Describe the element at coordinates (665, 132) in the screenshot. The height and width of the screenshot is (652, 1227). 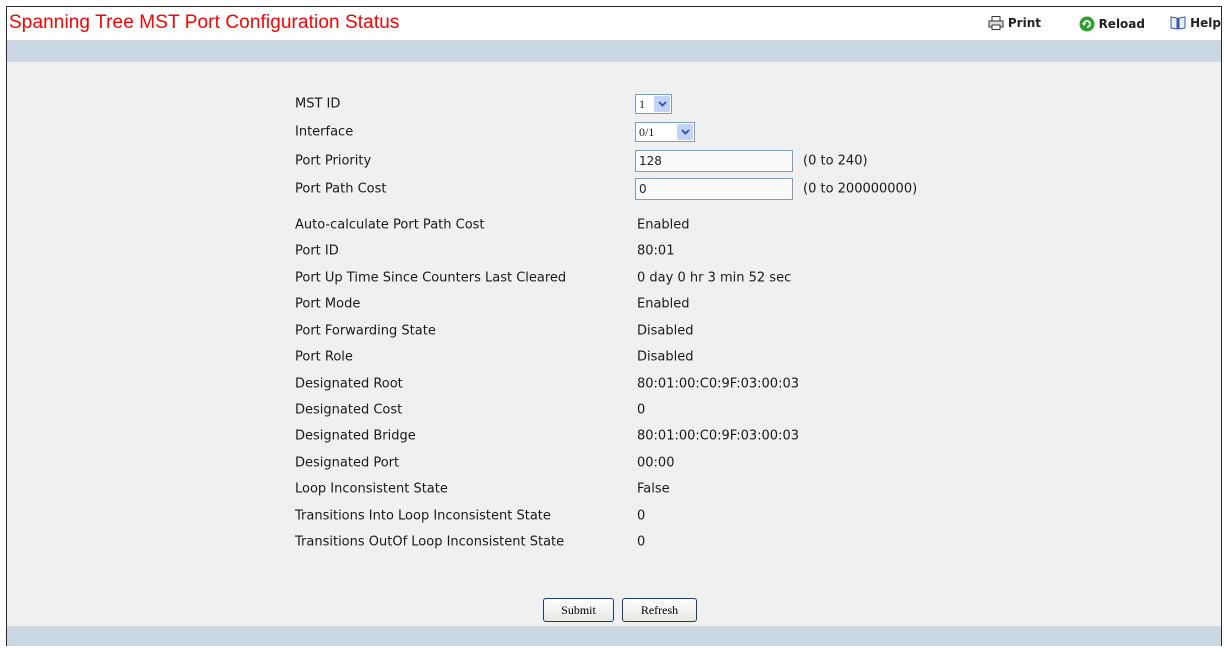
I see `interface-select: 0/1` at that location.